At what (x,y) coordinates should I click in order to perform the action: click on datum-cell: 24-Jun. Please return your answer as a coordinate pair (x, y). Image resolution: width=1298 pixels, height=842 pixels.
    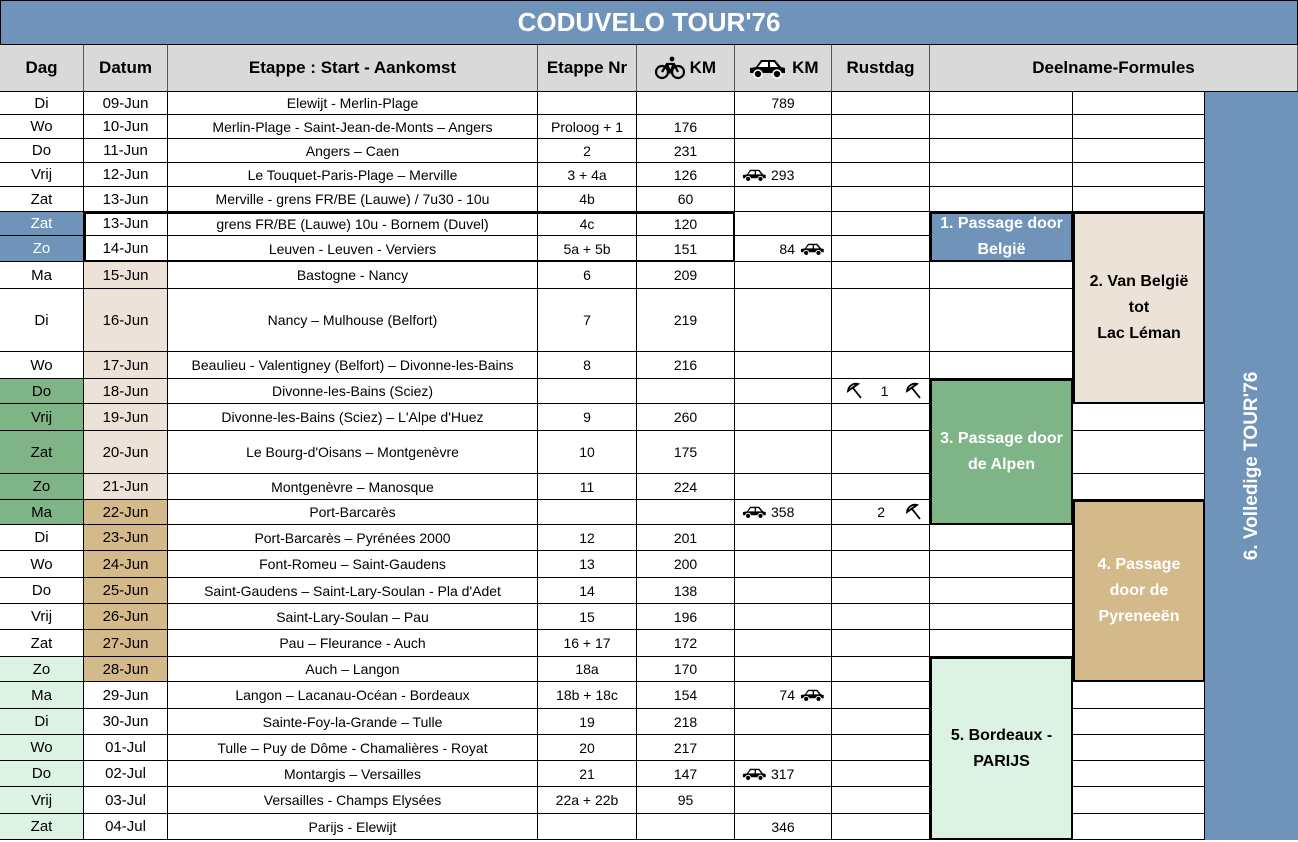
    Looking at the image, I should click on (126, 564).